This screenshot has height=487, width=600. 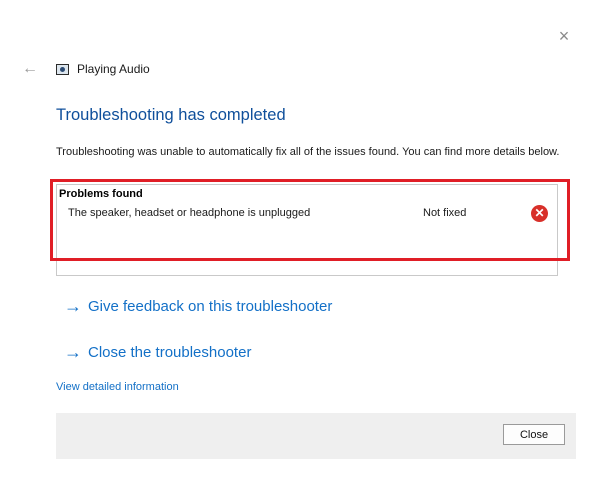 I want to click on window-header: ← Playing Audio, so click(x=86, y=69).